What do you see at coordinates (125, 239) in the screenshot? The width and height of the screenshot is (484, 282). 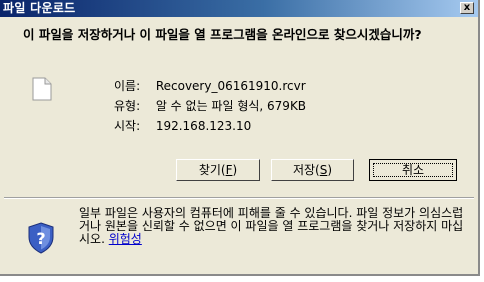 I see `risk-link: 위험성` at bounding box center [125, 239].